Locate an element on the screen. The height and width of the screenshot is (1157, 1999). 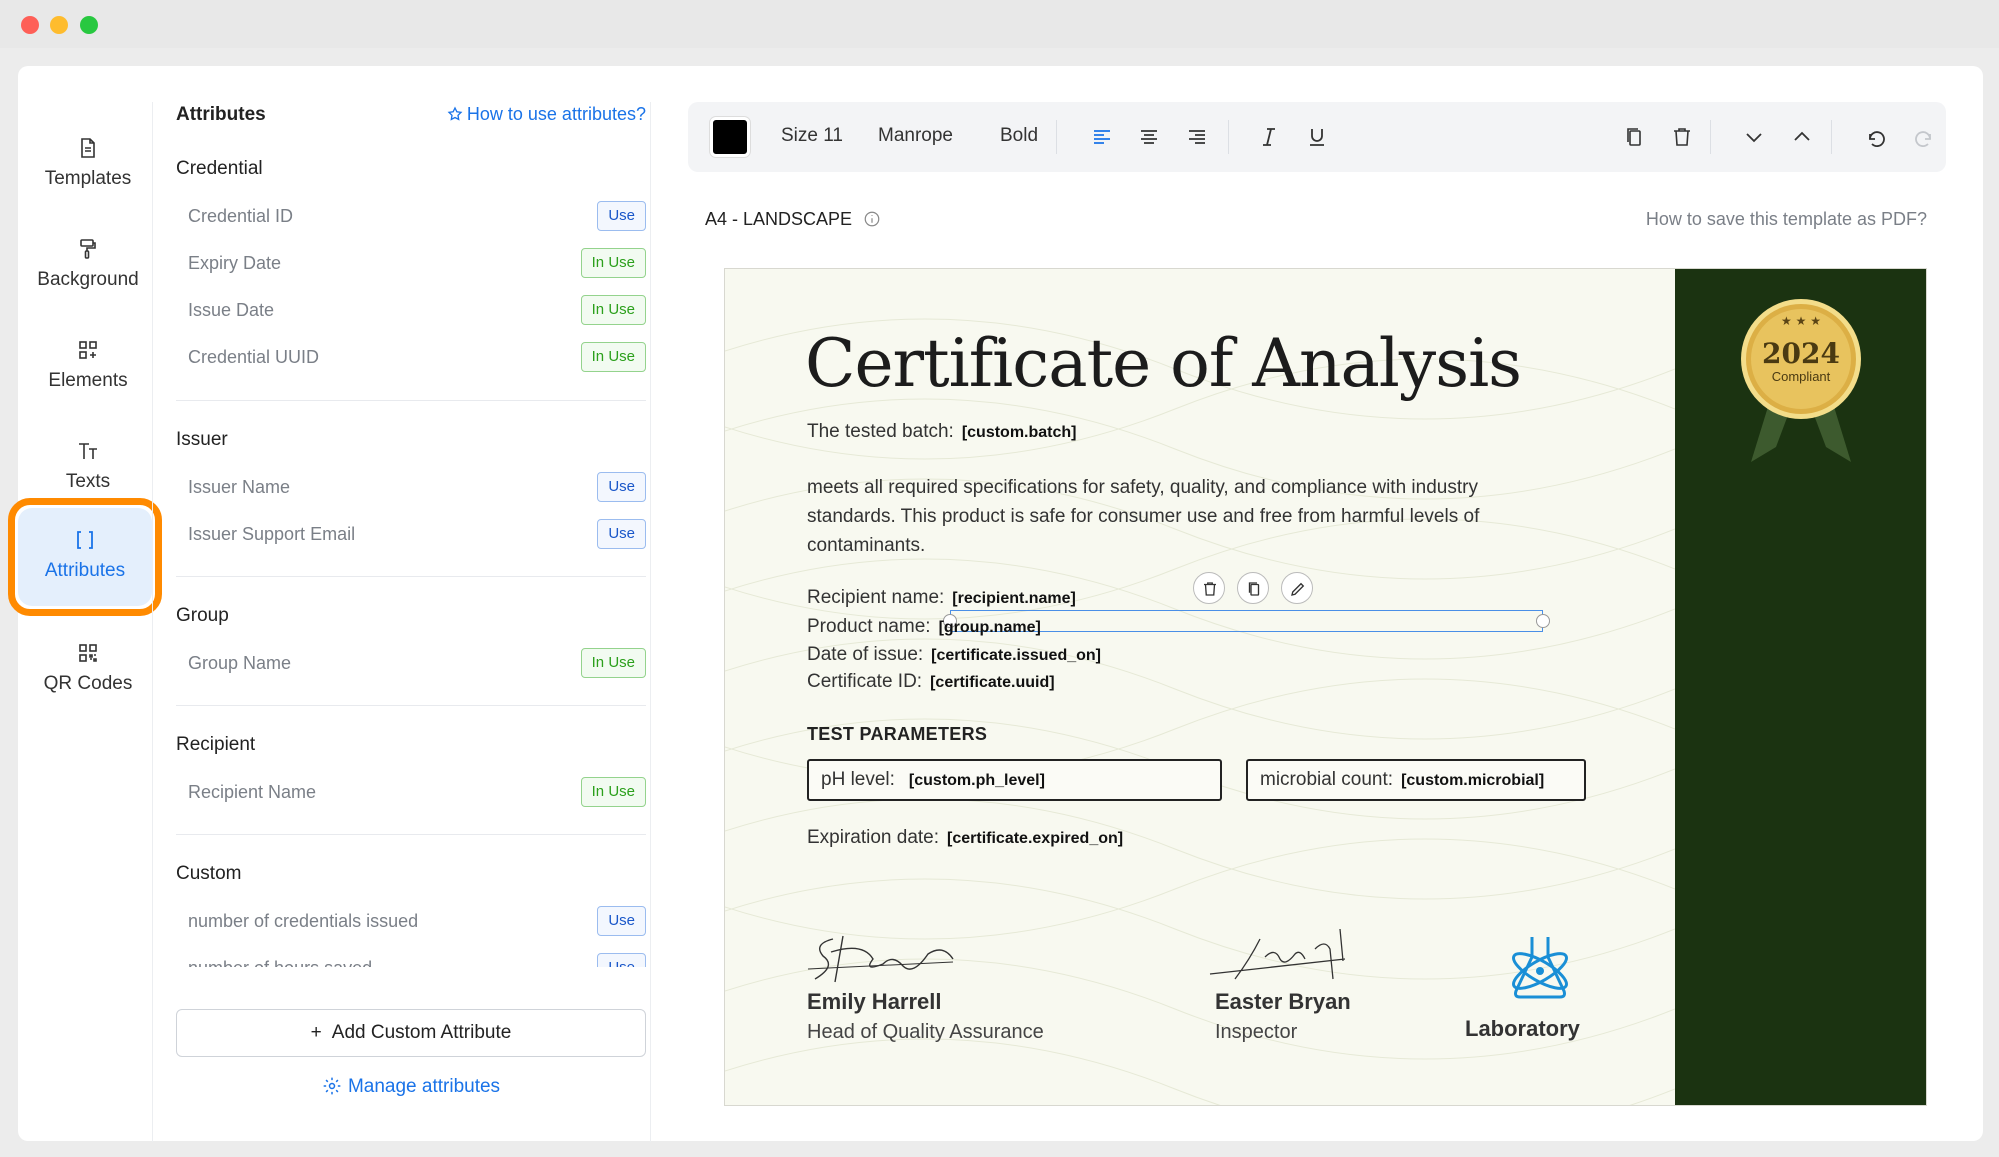
date-of-issue-line: Date of issue: [certificate.issued_on] is located at coordinates (954, 655).